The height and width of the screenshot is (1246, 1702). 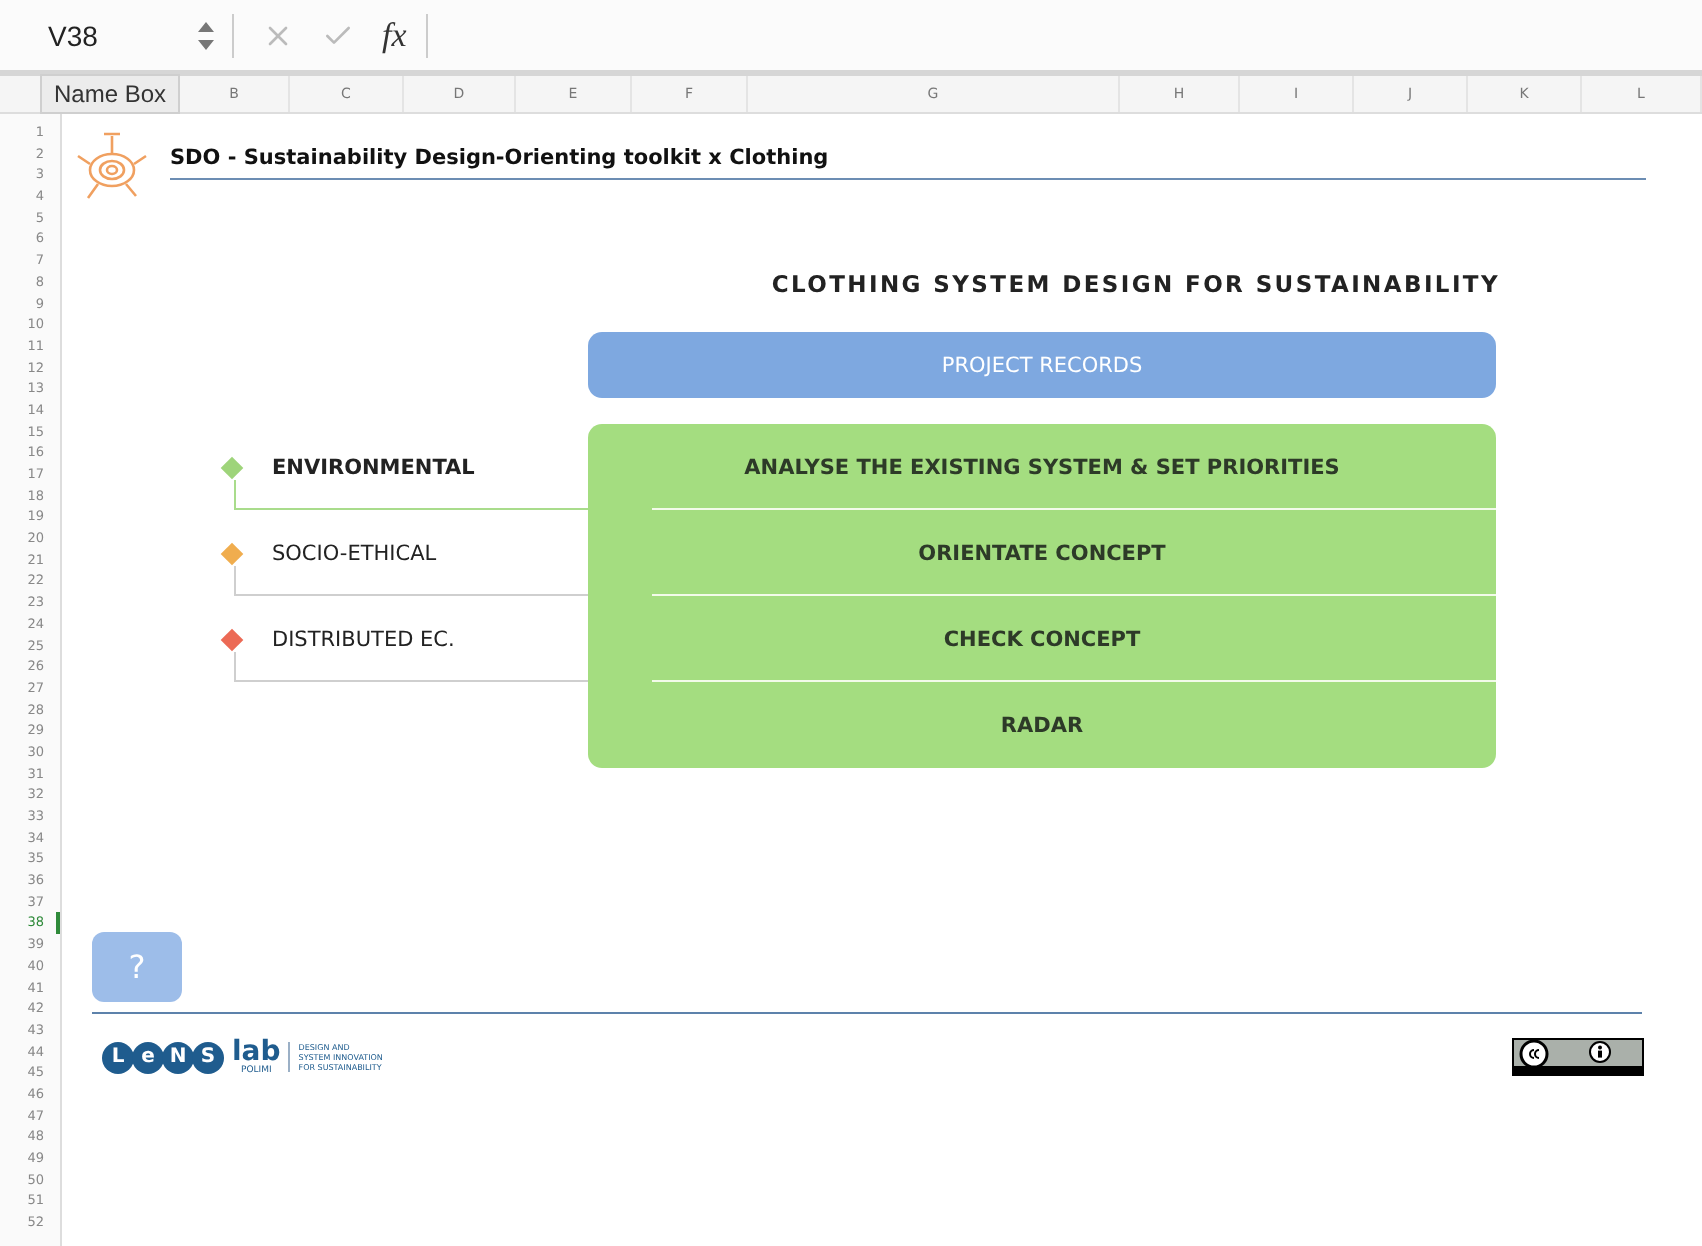 I want to click on dimension-label: SOCIO-ETHICAL, so click(x=354, y=554).